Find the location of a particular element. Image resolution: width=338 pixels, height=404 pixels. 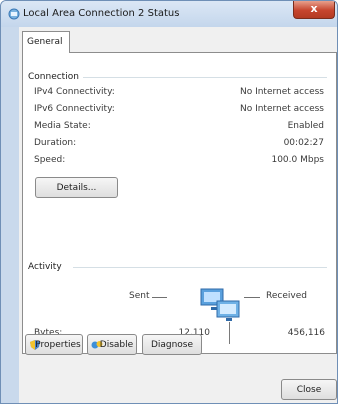

close-window-button: x is located at coordinates (314, 10).